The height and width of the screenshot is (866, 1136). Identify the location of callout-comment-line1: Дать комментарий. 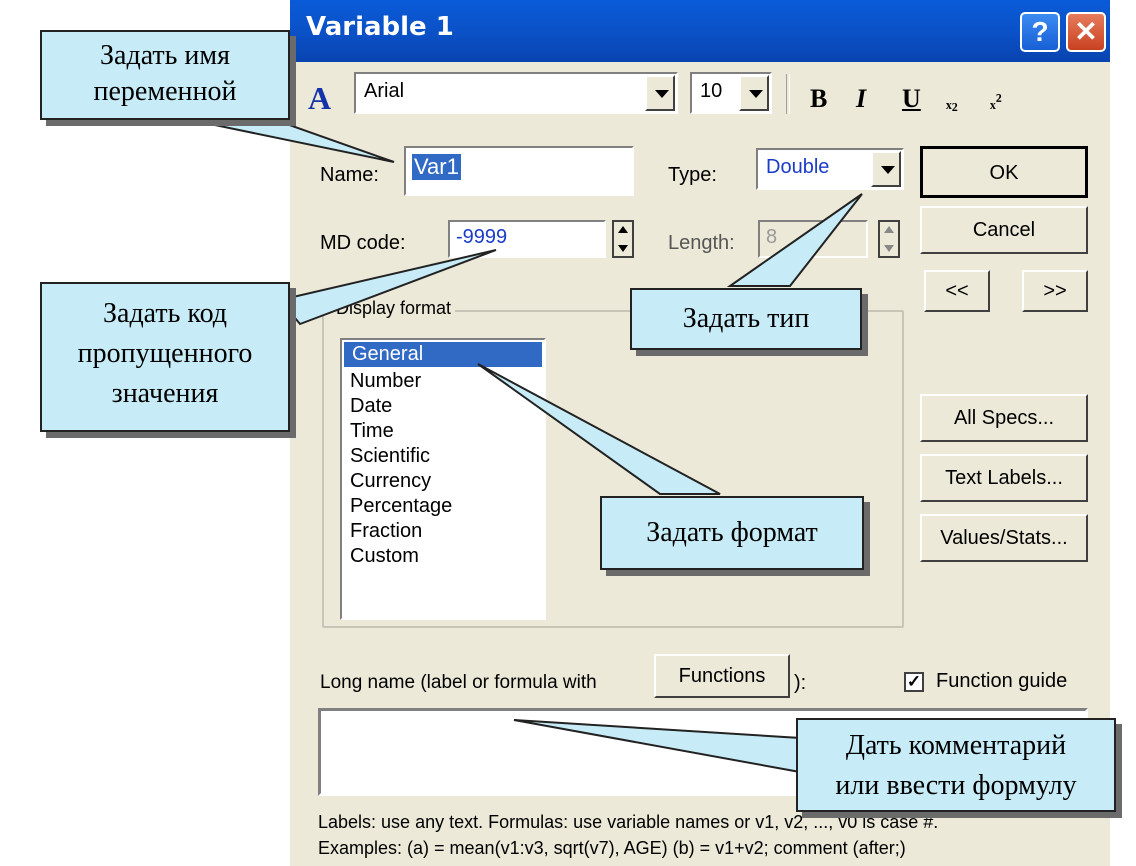
(956, 745).